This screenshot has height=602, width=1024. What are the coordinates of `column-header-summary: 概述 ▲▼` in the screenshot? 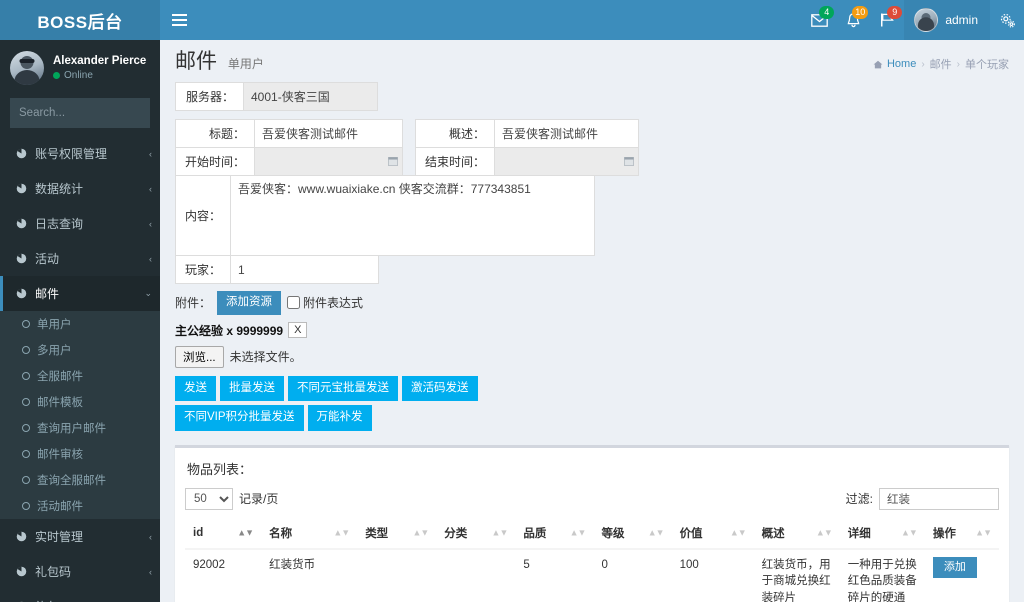 It's located at (796, 533).